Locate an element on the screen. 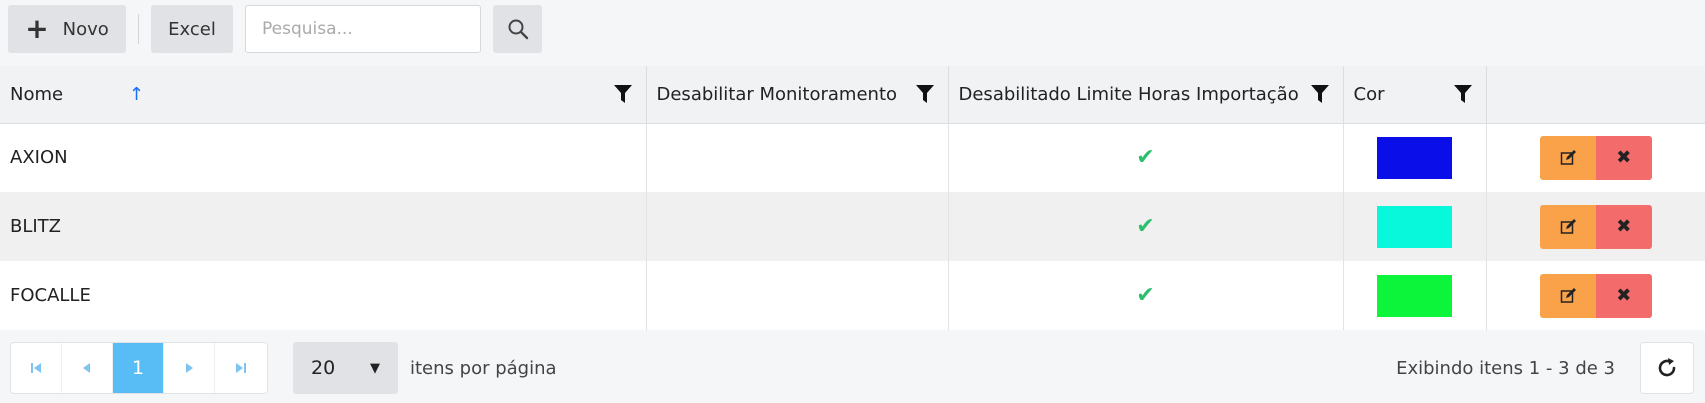 The image size is (1705, 403). column-header-cor: Cor is located at coordinates (1415, 95).